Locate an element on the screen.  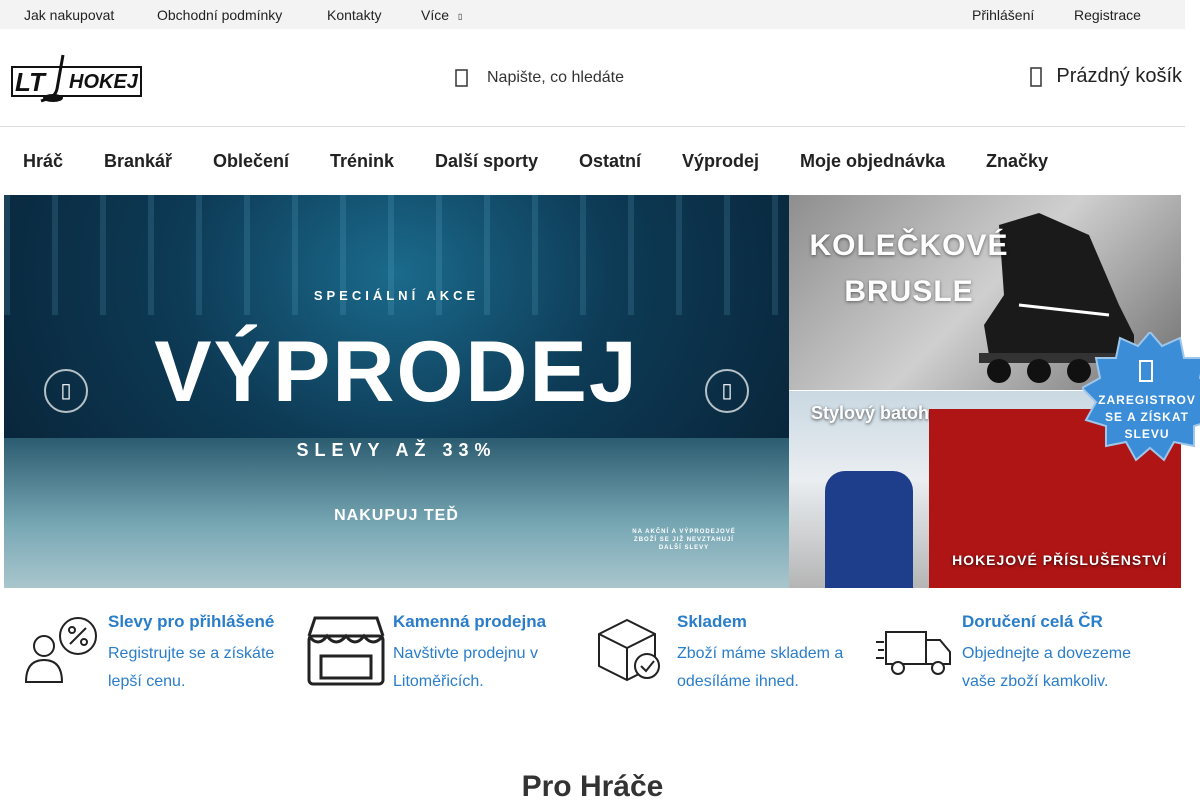
nav-item-other: Ostatní is located at coordinates (610, 161).